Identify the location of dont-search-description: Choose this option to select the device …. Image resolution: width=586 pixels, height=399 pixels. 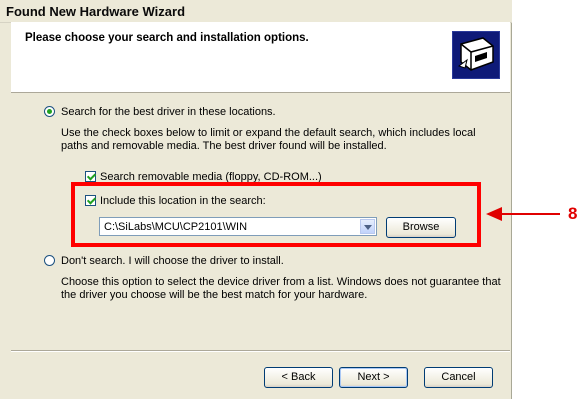
(281, 288).